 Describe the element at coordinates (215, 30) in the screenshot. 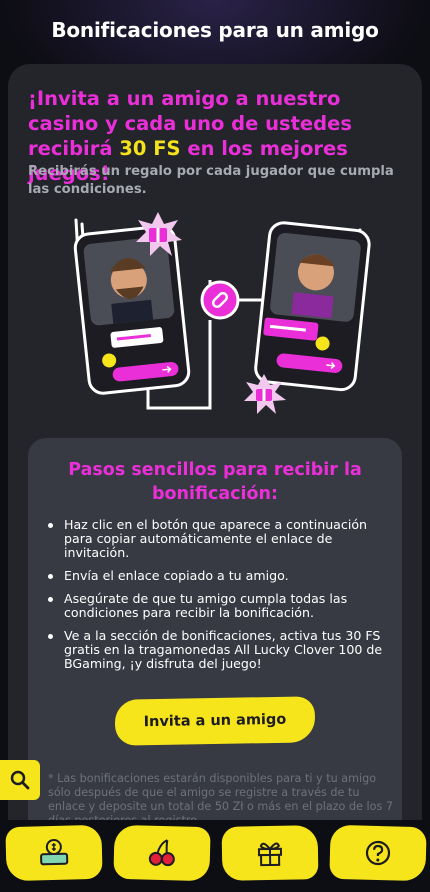

I see `page-title: Bonificaciones para un amigo` at that location.